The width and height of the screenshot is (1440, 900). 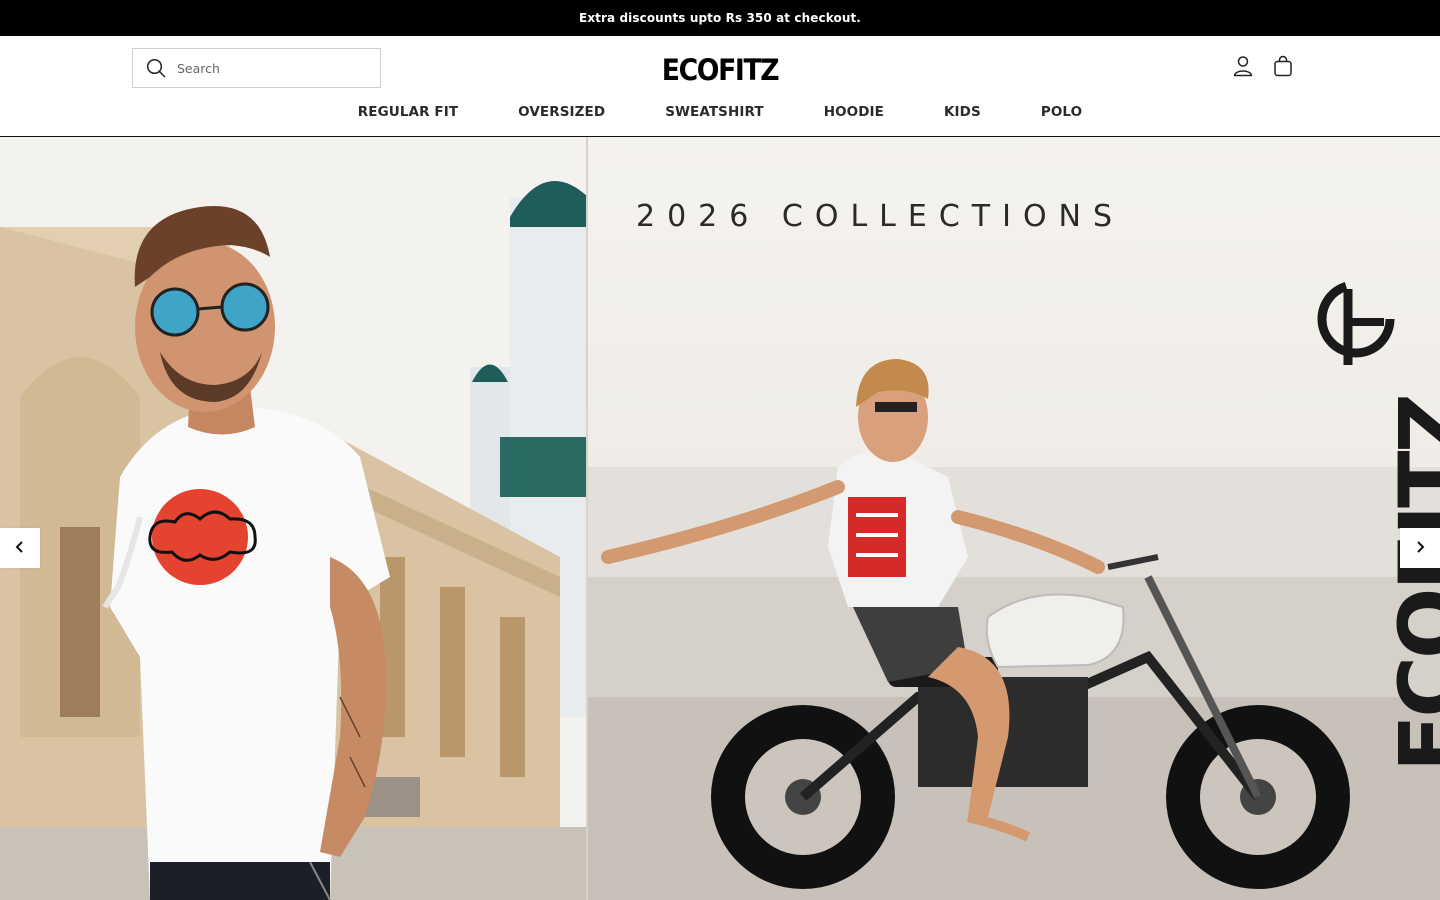 What do you see at coordinates (1372, 524) in the screenshot?
I see `vertical-brand-logo: ECOFITZ` at bounding box center [1372, 524].